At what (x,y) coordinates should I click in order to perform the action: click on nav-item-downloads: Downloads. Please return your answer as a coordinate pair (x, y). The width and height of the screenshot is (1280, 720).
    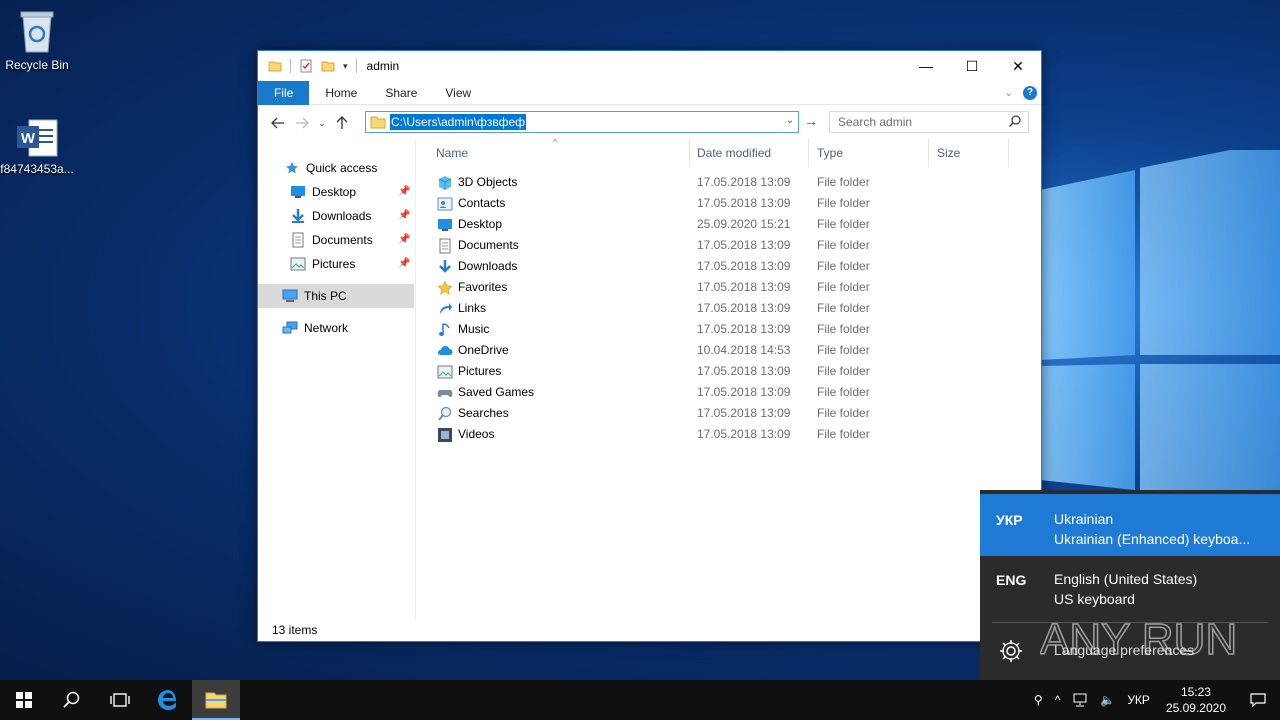
    Looking at the image, I should click on (330, 216).